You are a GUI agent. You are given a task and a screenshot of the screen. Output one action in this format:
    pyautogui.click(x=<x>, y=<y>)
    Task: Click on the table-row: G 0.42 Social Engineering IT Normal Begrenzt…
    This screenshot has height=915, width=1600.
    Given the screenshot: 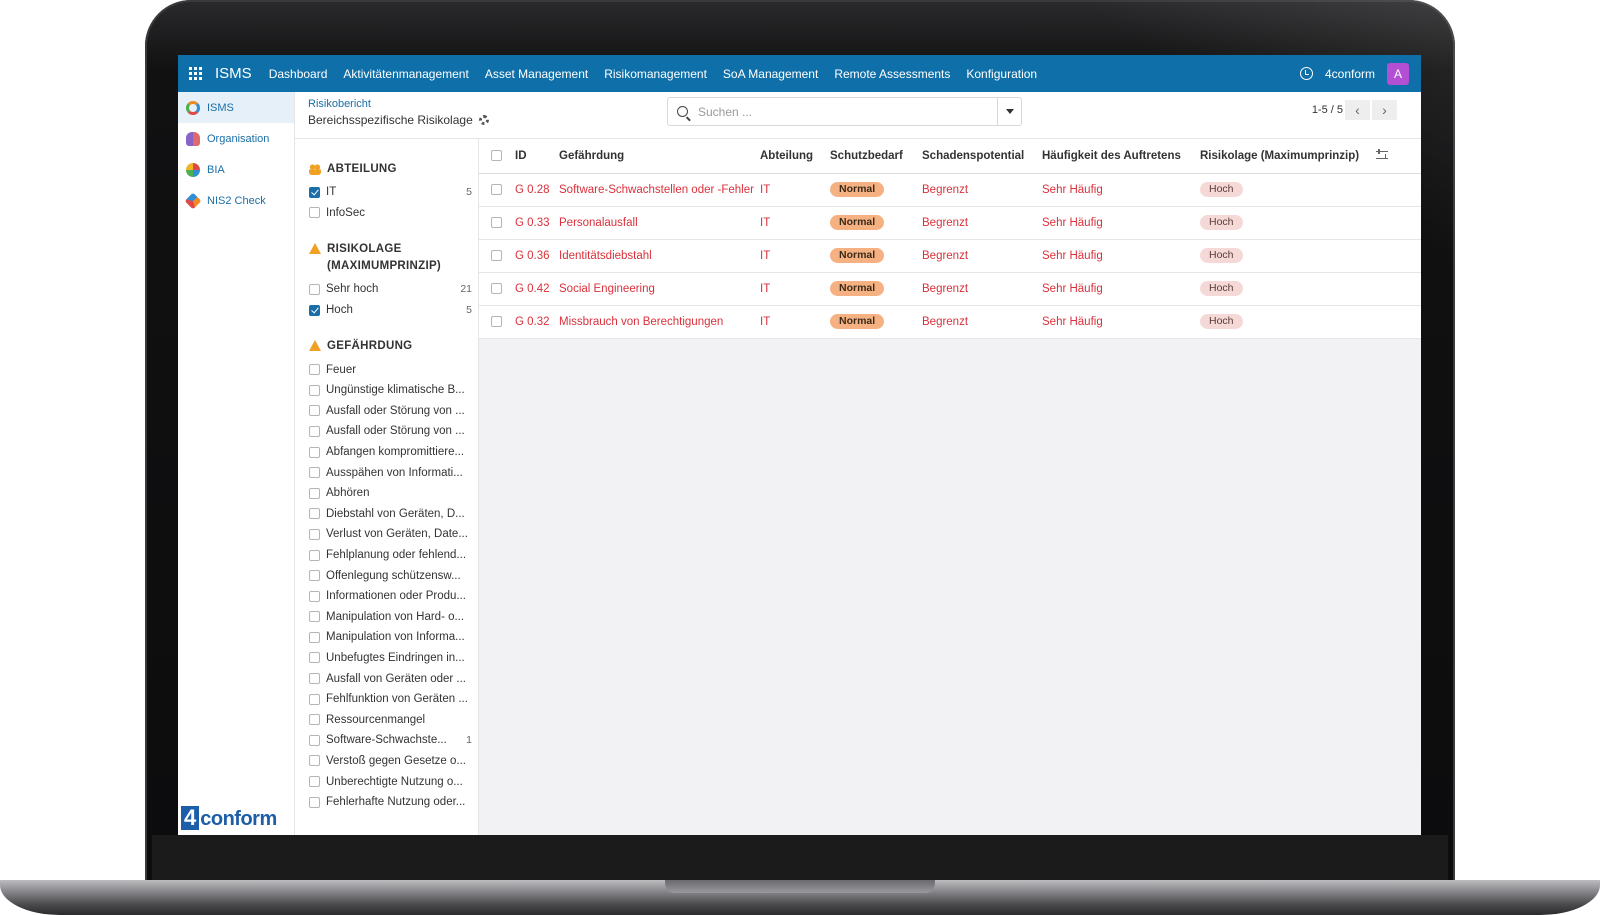 What is the action you would take?
    pyautogui.click(x=950, y=289)
    